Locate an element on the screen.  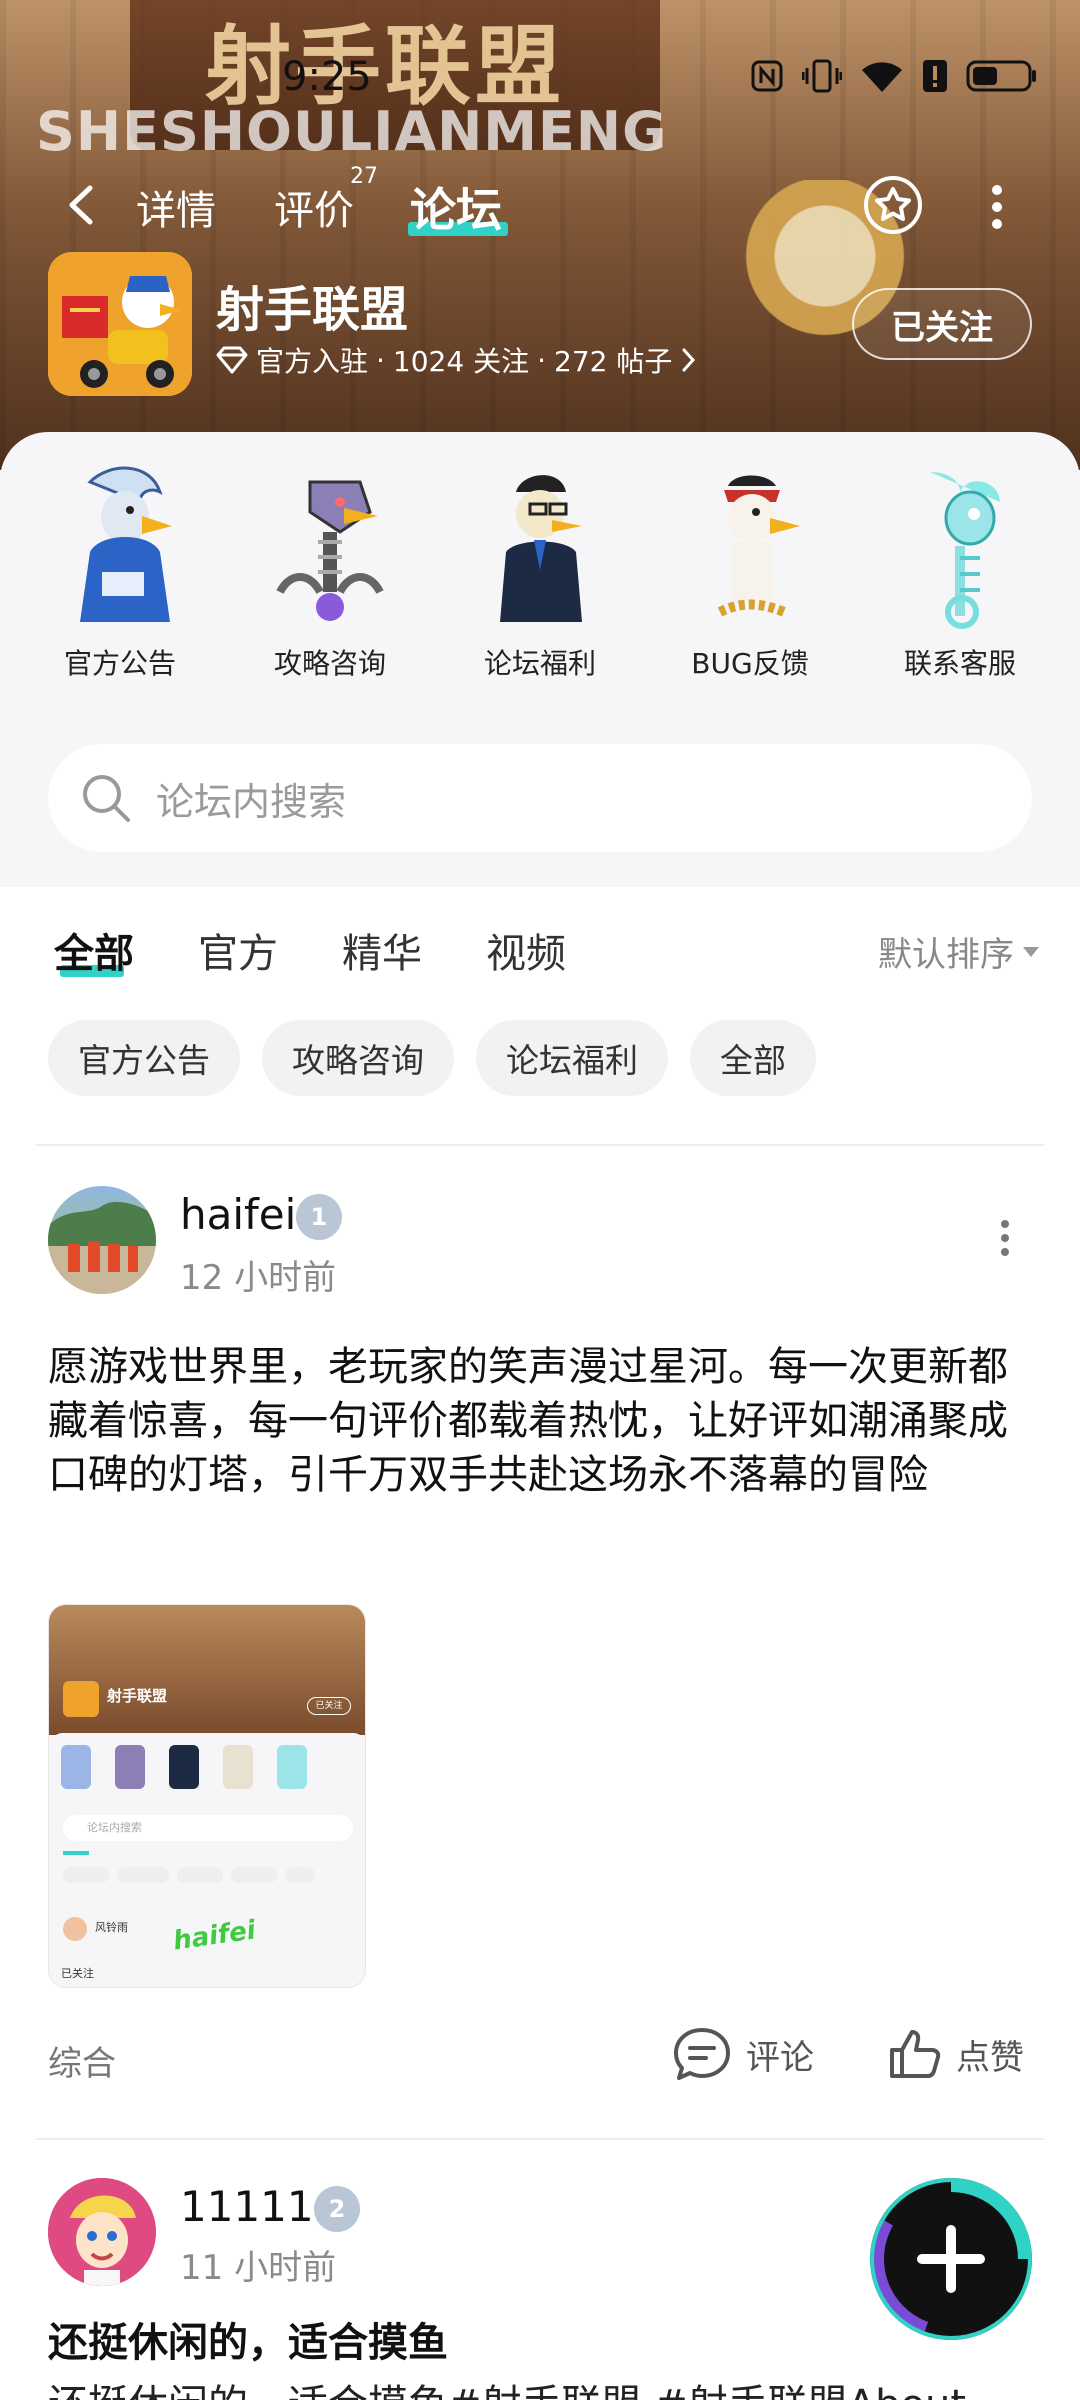
thumb-username: 风铃雨 is located at coordinates (111, 1927).